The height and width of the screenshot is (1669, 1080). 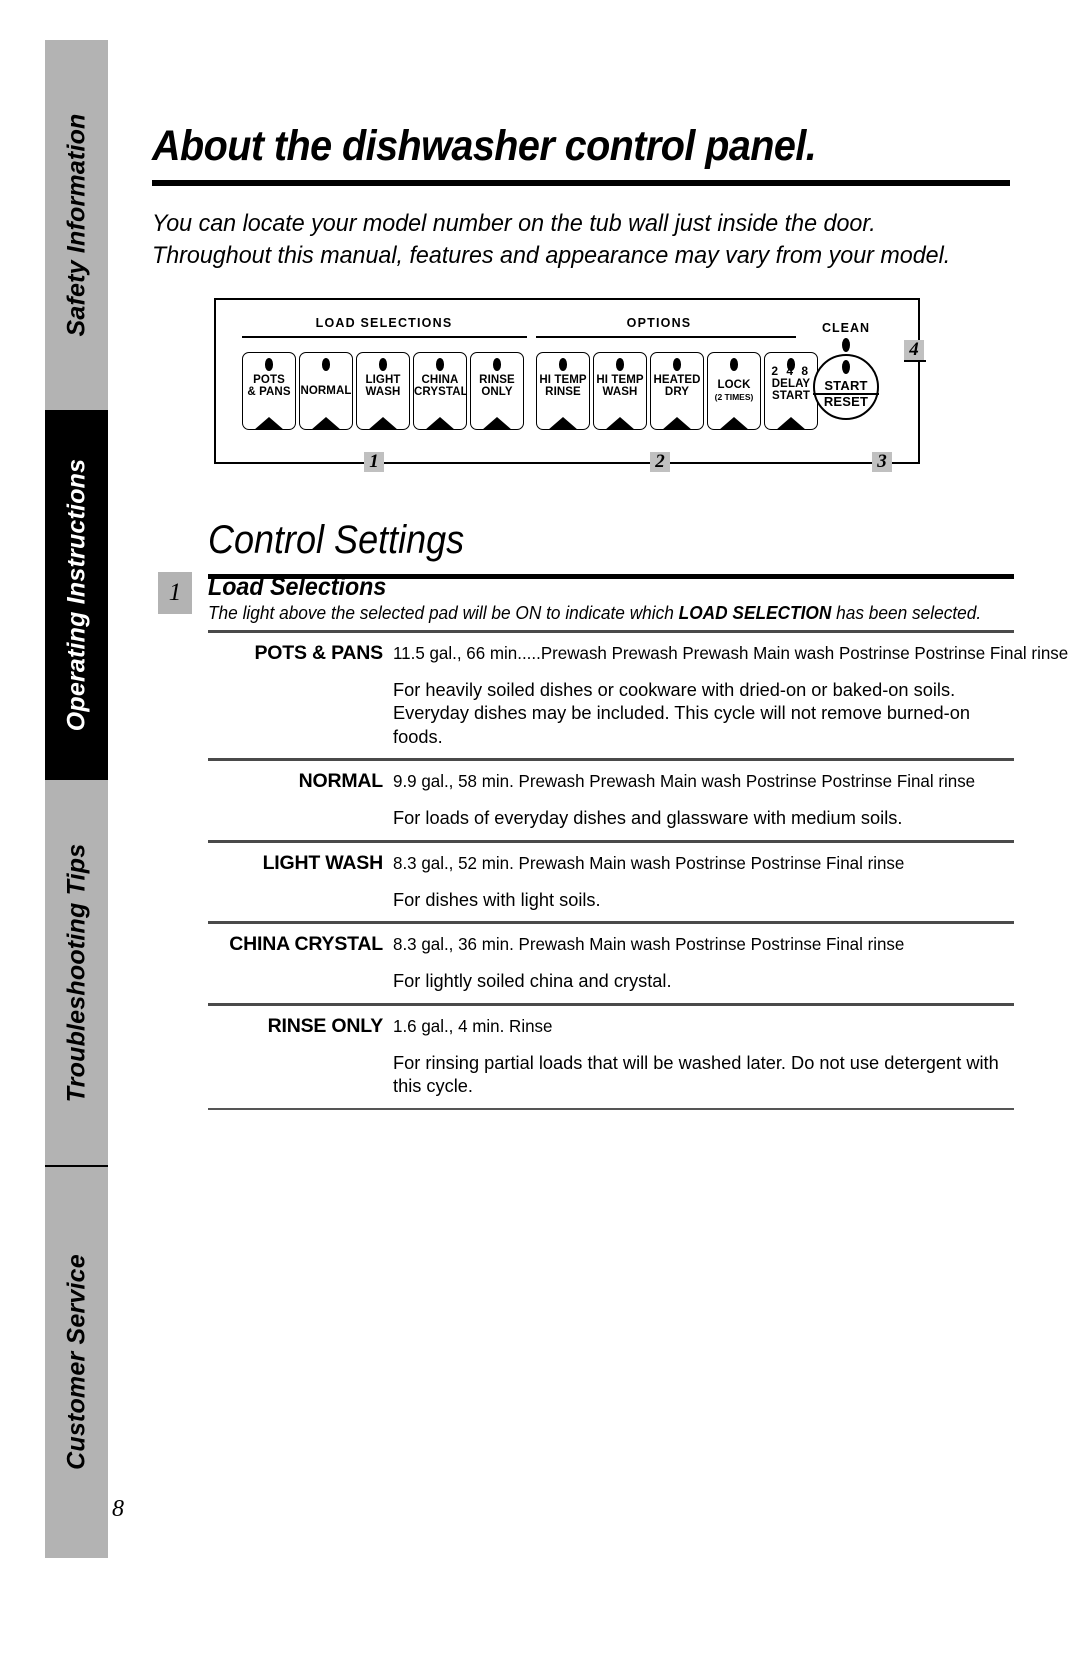 What do you see at coordinates (581, 183) in the screenshot?
I see `title-divider` at bounding box center [581, 183].